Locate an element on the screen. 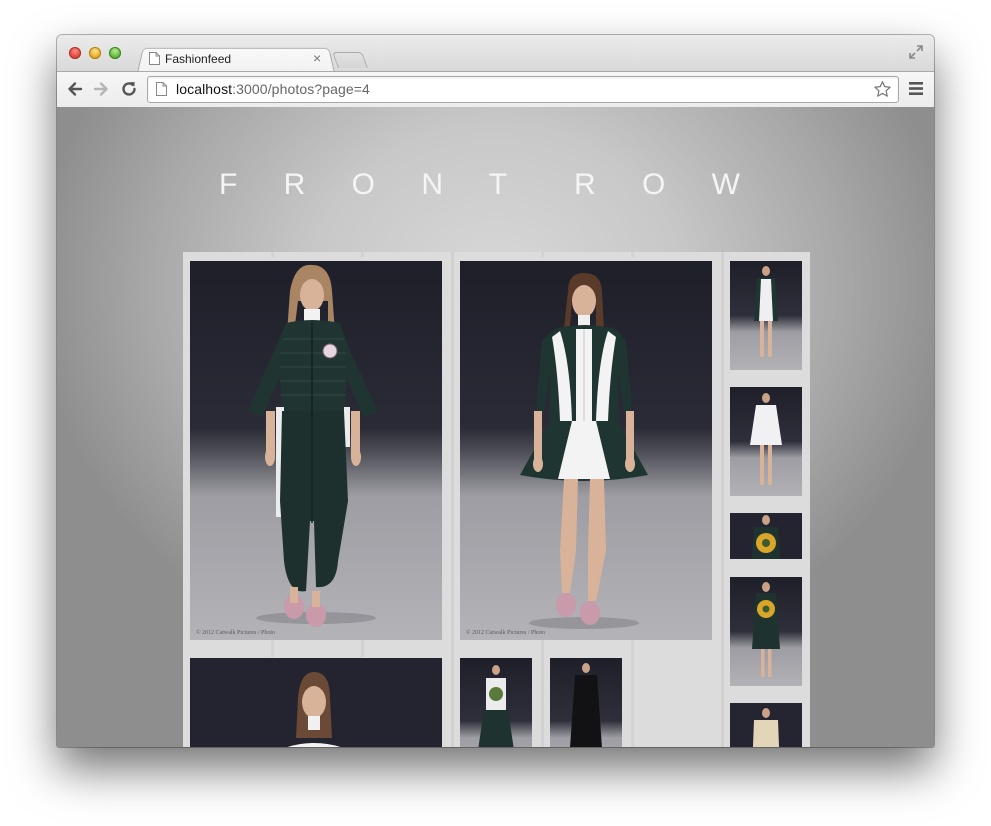 The height and width of the screenshot is (826, 991). browser-toolbar: localhost:3000/photos?page=4 is located at coordinates (495, 89).